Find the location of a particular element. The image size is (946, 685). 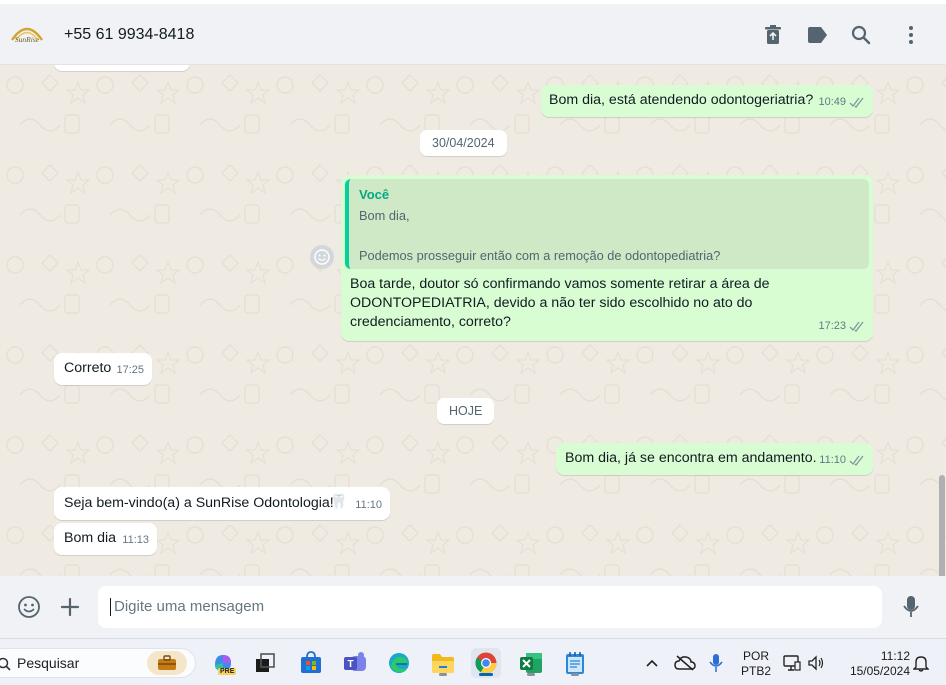

edge-icon is located at coordinates (399, 663).